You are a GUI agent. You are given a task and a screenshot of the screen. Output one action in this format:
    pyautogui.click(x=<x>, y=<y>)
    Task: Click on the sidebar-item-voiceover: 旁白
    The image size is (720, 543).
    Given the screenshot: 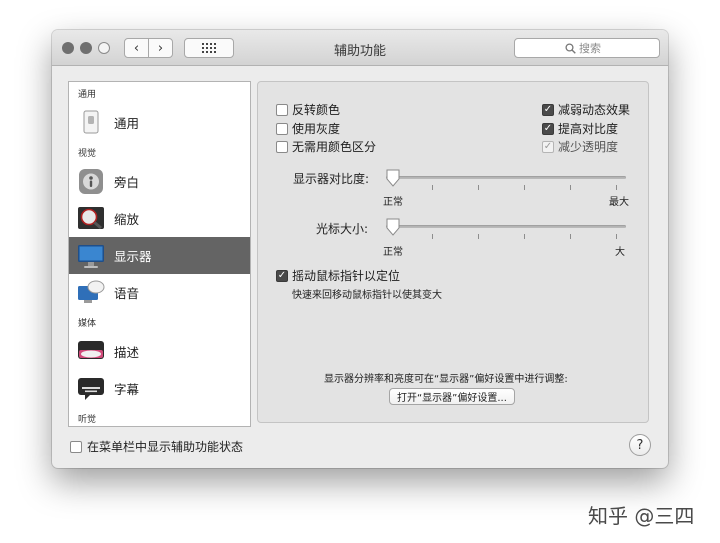 What is the action you would take?
    pyautogui.click(x=159, y=181)
    